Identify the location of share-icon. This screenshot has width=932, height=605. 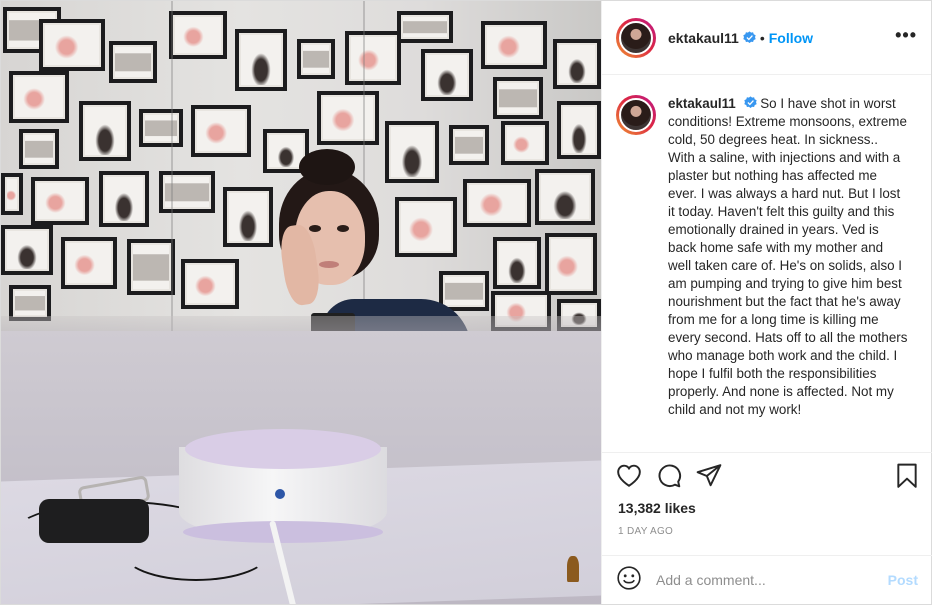
(709, 476).